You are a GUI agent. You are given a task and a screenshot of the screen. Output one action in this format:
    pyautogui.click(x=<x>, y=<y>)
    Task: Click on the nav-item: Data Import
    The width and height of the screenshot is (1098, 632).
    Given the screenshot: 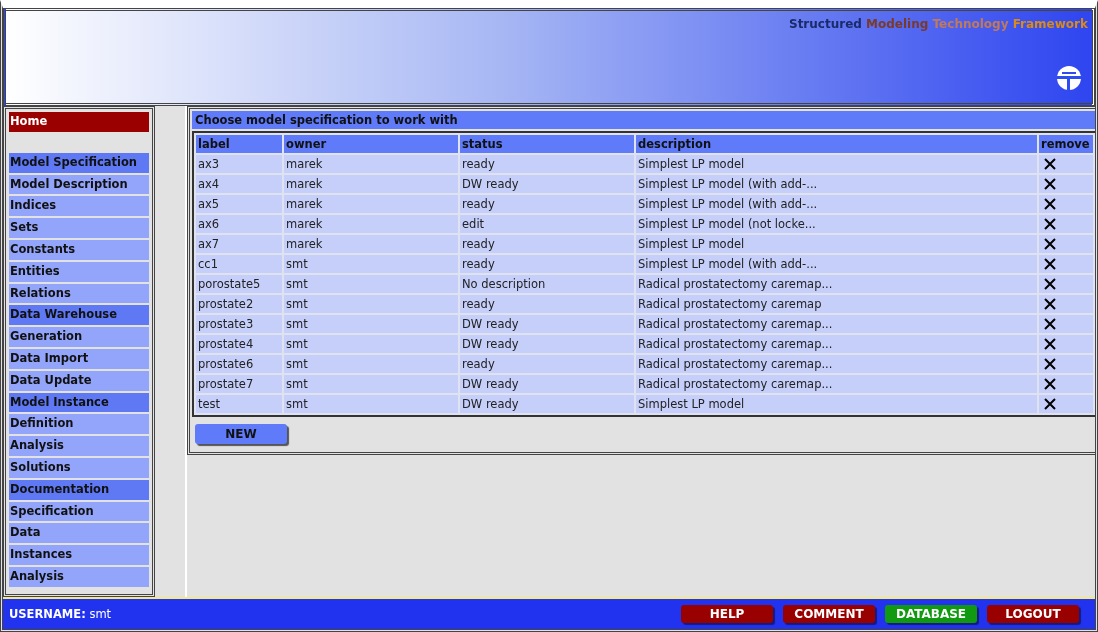 What is the action you would take?
    pyautogui.click(x=79, y=358)
    